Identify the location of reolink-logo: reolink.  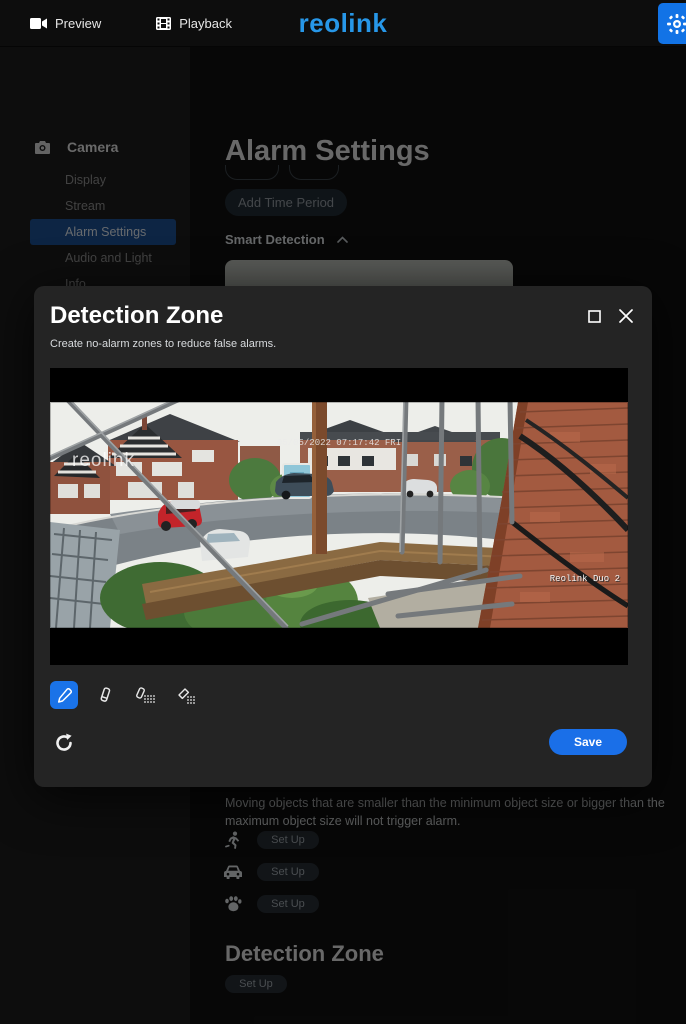
(343, 23).